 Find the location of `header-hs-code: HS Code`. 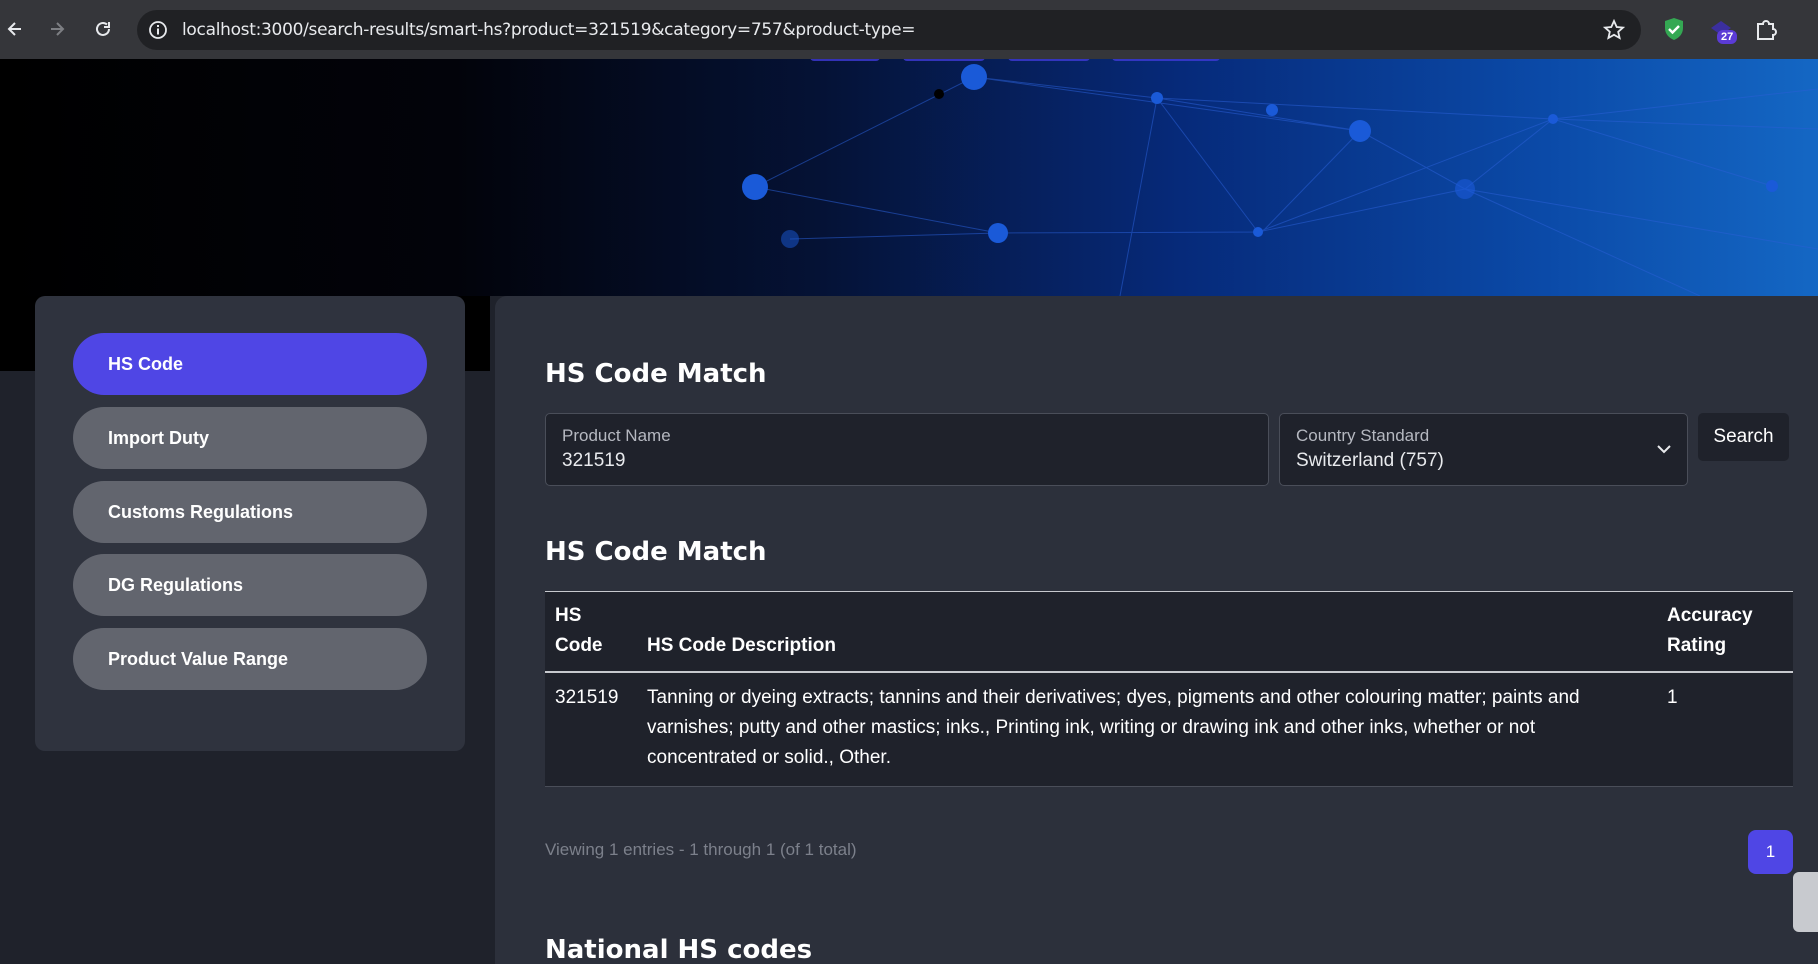

header-hs-code: HS Code is located at coordinates (579, 630).